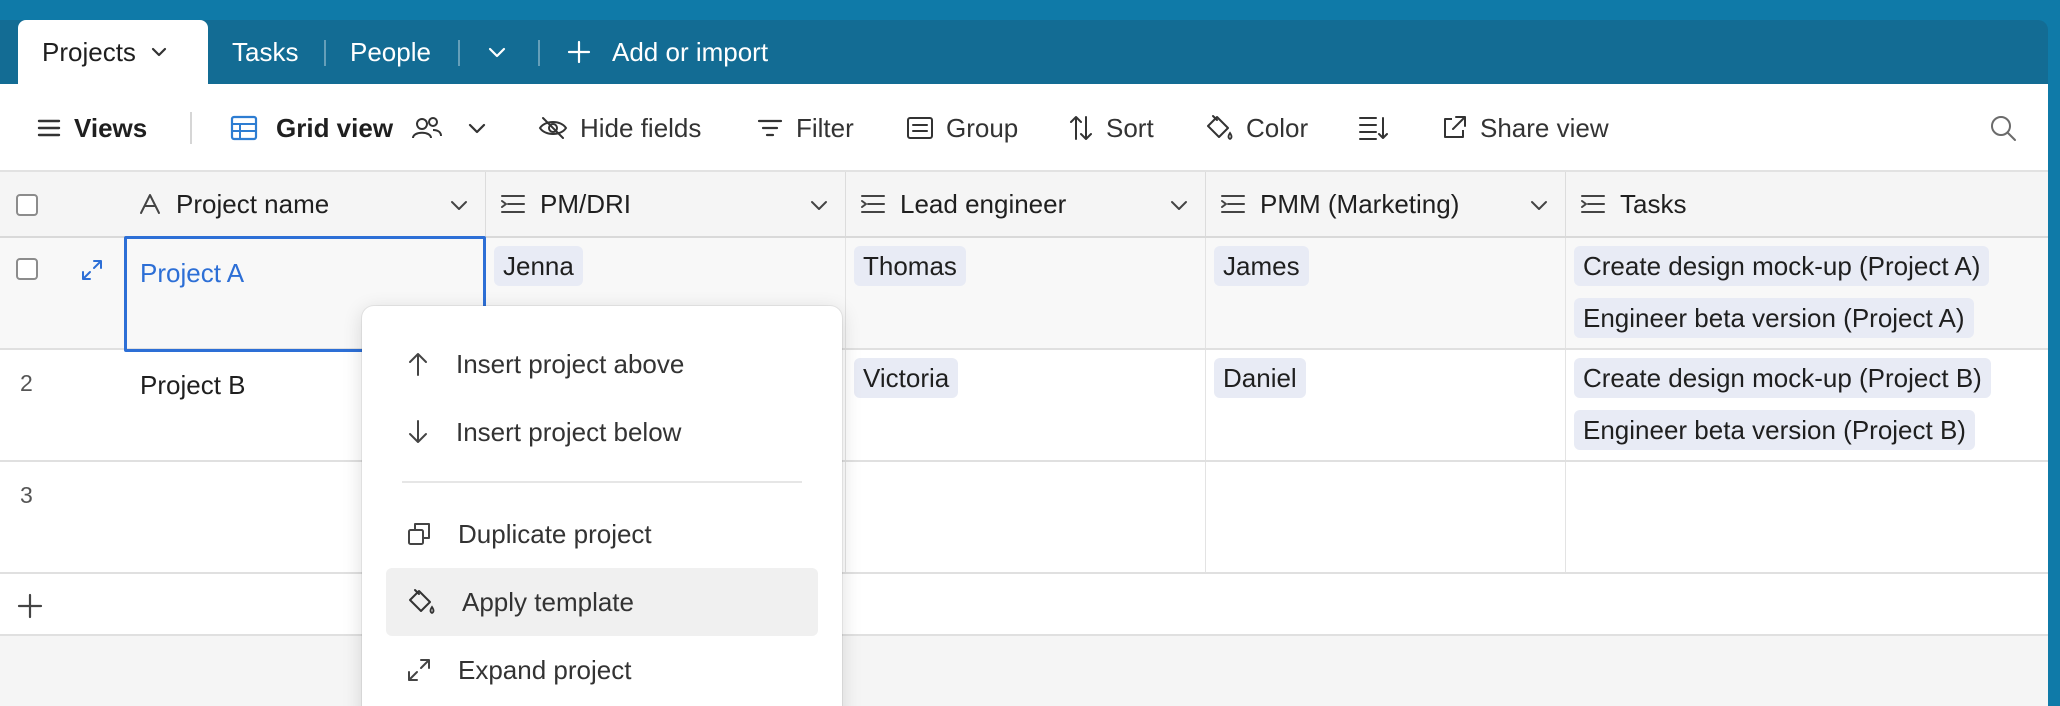  What do you see at coordinates (49, 128) in the screenshot?
I see `menu-icon` at bounding box center [49, 128].